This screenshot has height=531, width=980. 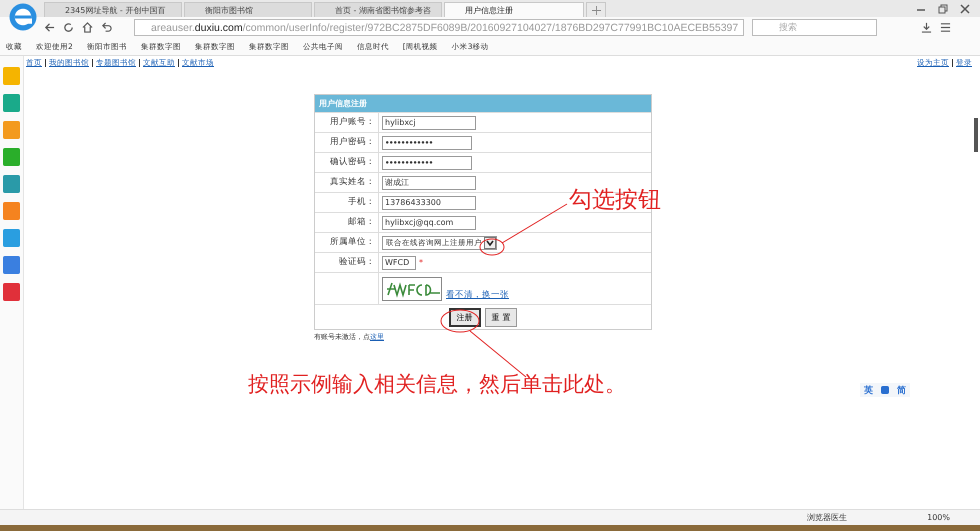 What do you see at coordinates (429, 223) in the screenshot?
I see `input-field: hylibxcj@qq.com` at bounding box center [429, 223].